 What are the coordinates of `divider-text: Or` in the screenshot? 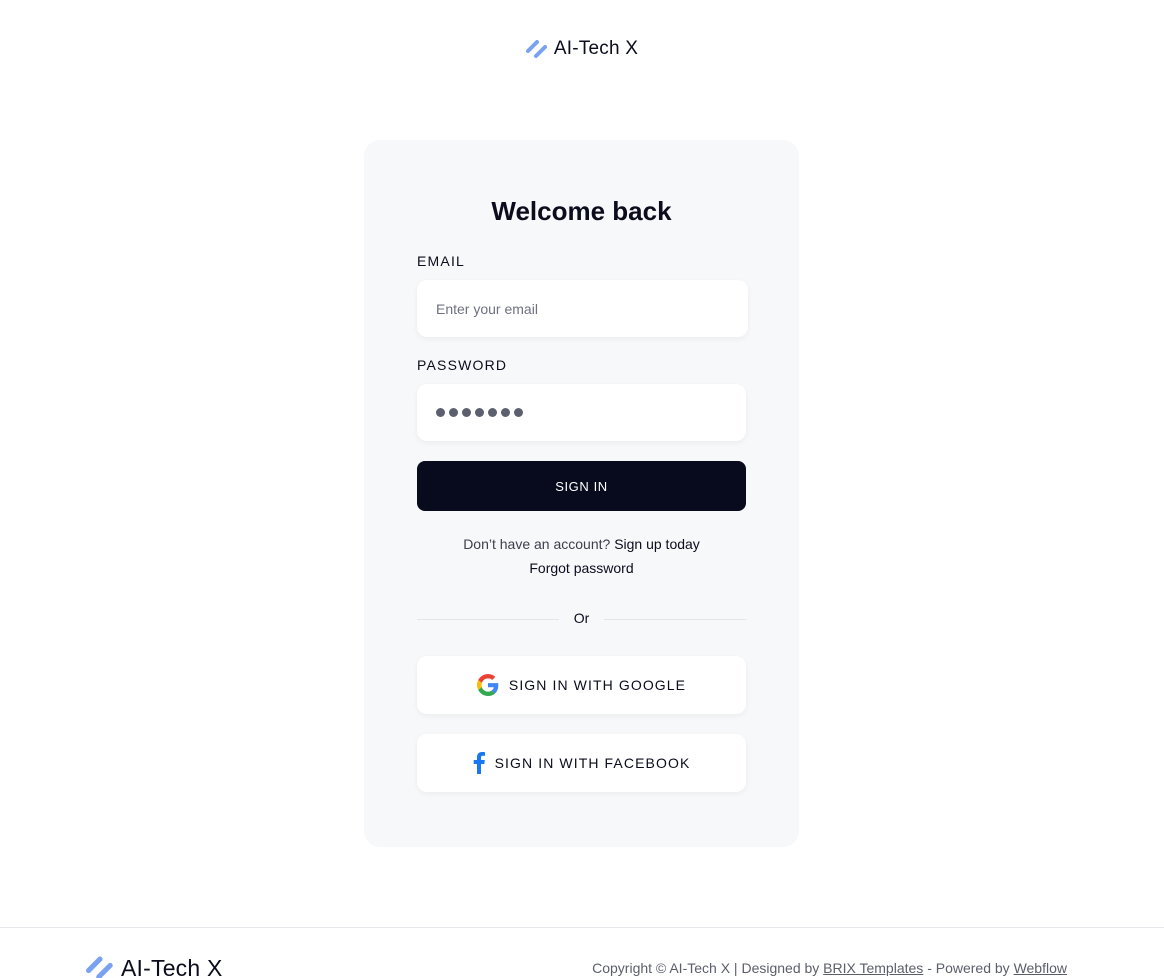 It's located at (581, 618).